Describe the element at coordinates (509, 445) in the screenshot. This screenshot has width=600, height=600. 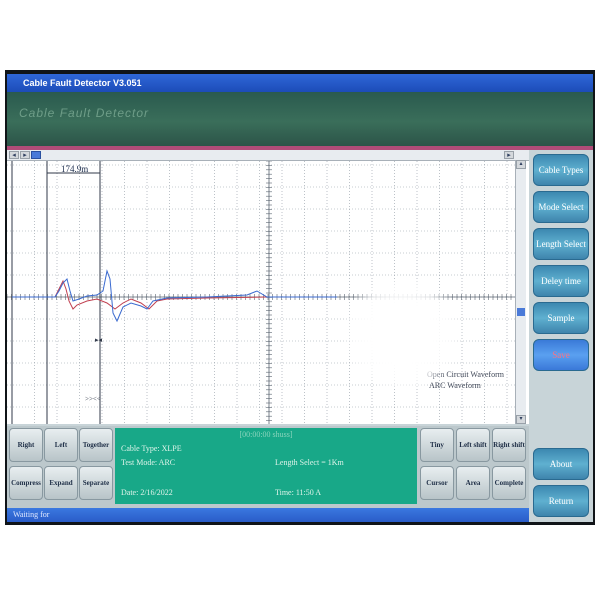
I see `right-shift-button: Right shift` at that location.